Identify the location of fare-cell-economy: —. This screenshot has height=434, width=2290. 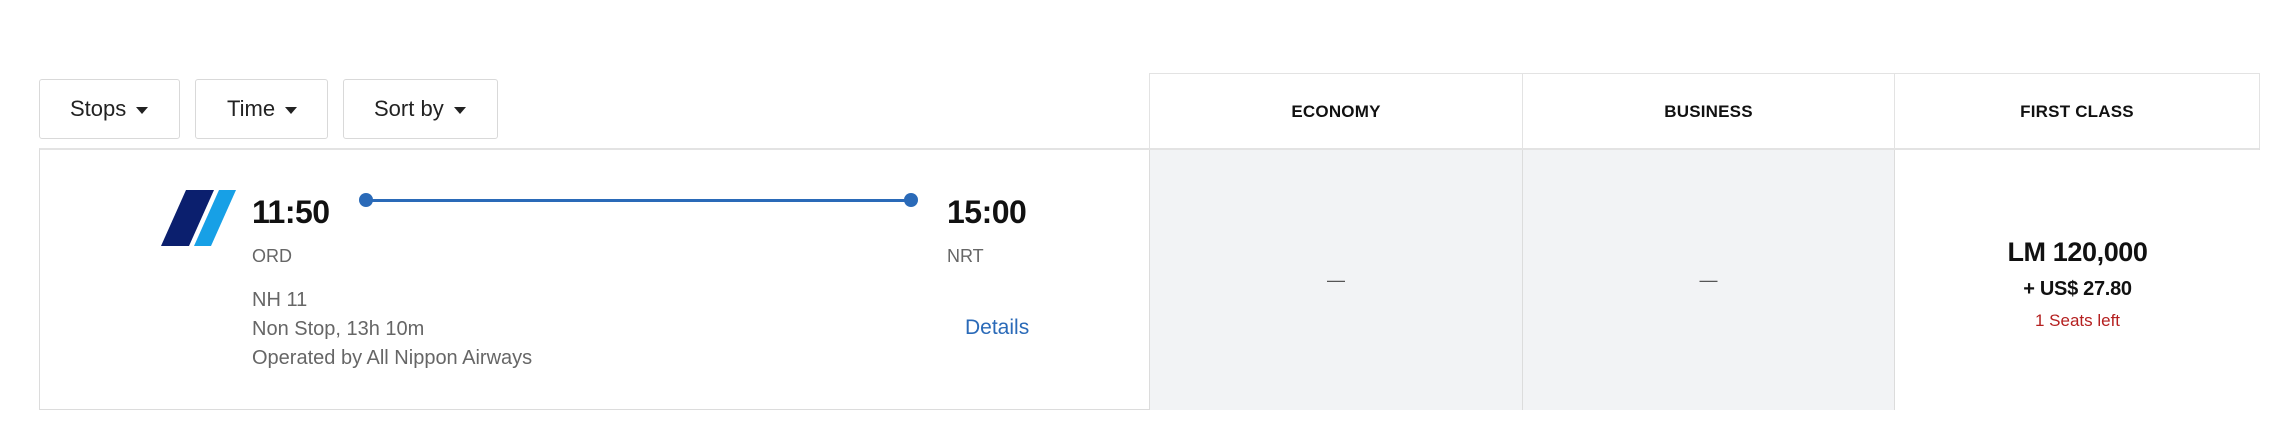
(1335, 280).